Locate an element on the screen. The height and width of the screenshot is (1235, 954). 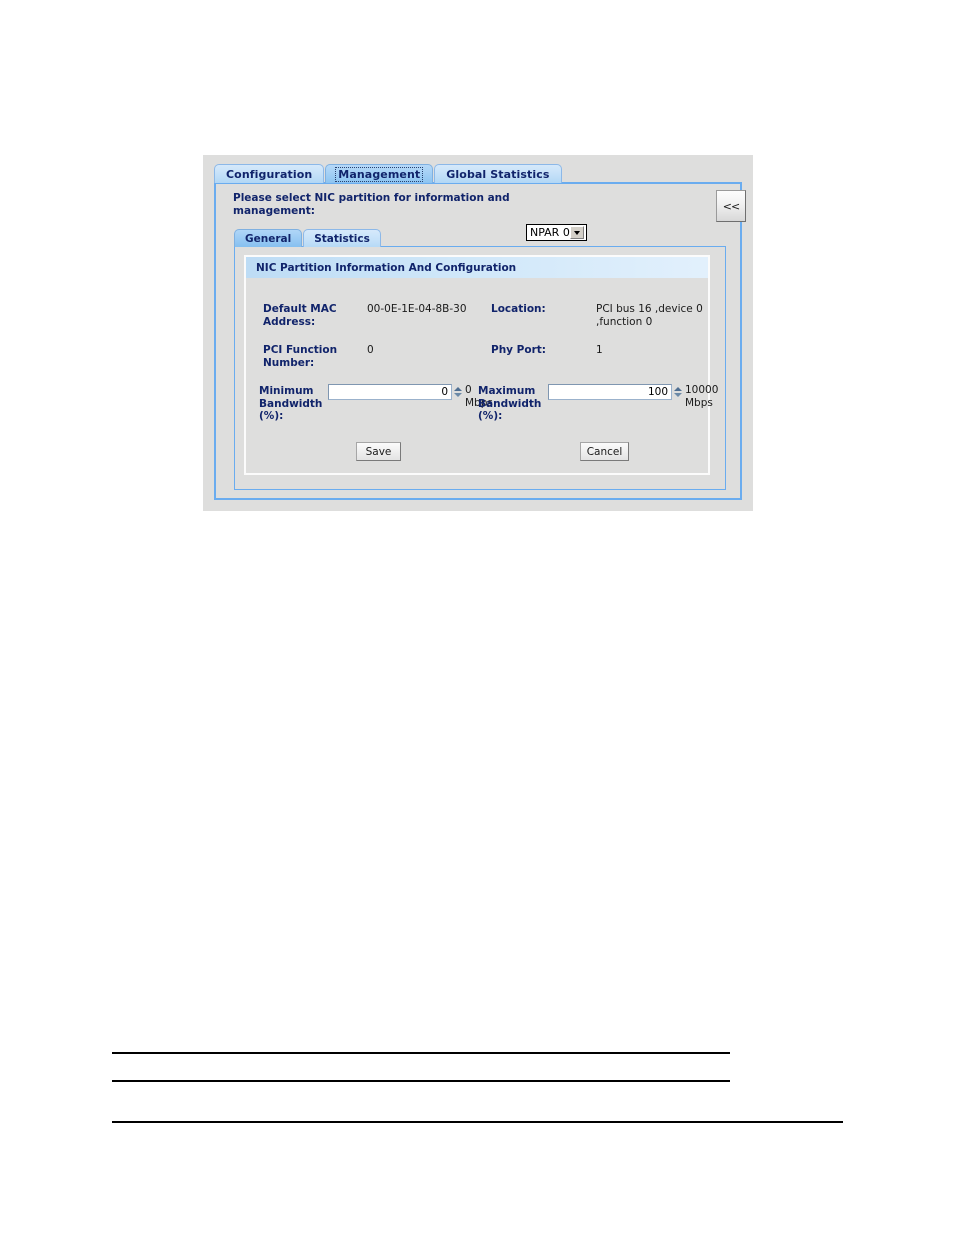
minimum-bandwidth-spinner-buttons is located at coordinates (458, 392).